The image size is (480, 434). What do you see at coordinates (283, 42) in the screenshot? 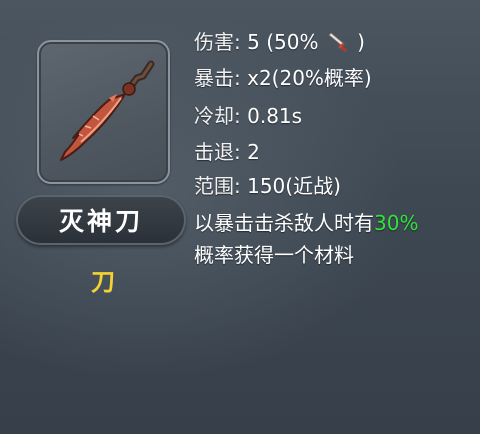
I see `damage-value: 5 (50%` at bounding box center [283, 42].